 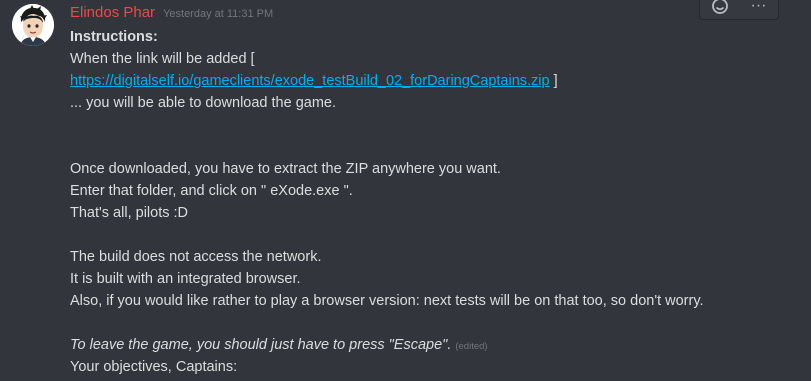 I want to click on no-network-text: The build does not access the network., so click(x=196, y=257).